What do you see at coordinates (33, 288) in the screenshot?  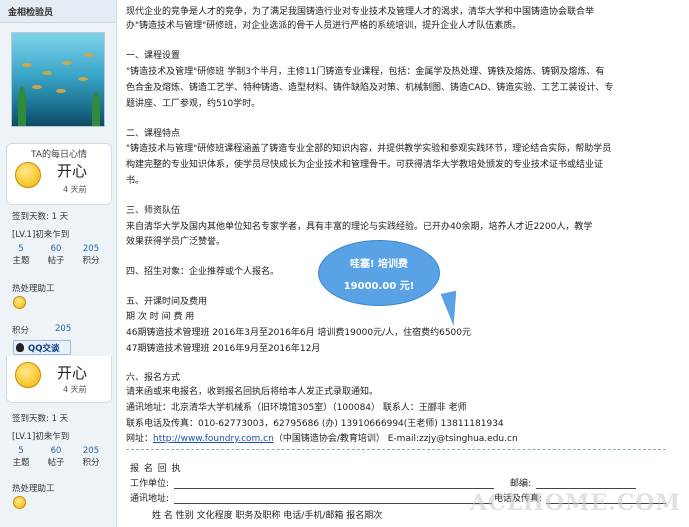 I see `user-group: 热处理助工` at bounding box center [33, 288].